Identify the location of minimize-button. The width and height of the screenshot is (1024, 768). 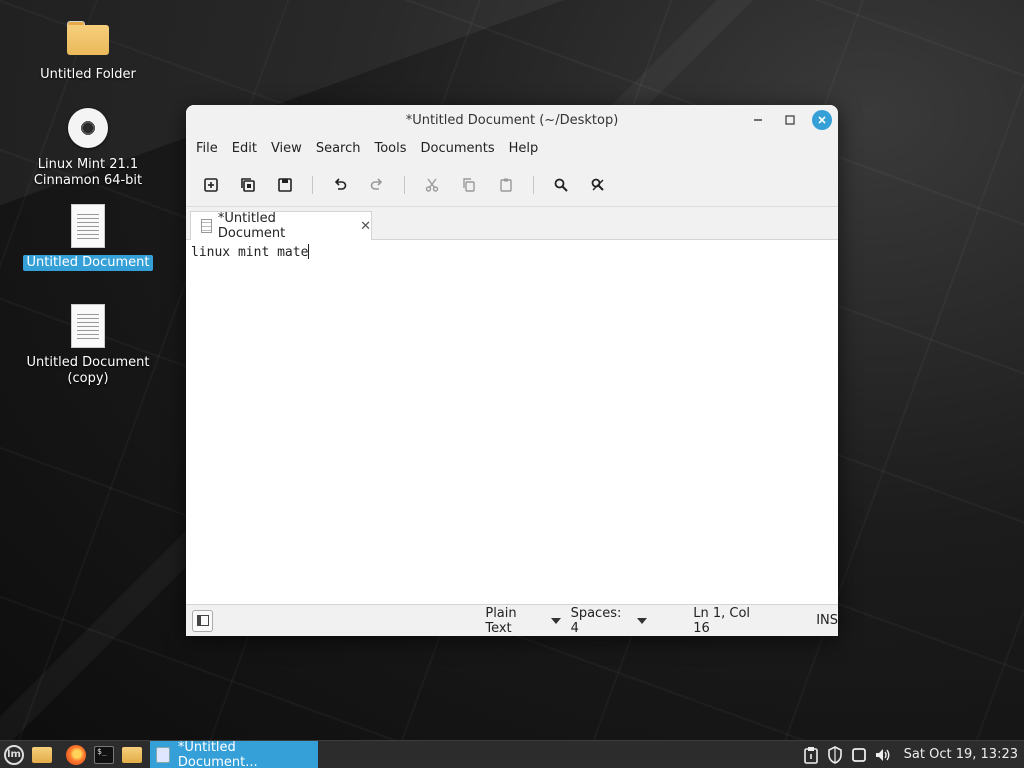
(758, 120).